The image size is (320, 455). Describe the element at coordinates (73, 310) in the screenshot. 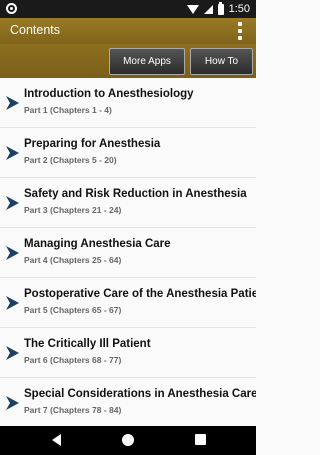

I see `list-item-subtitle: Part 5 (Chapters 65 - 67)` at that location.